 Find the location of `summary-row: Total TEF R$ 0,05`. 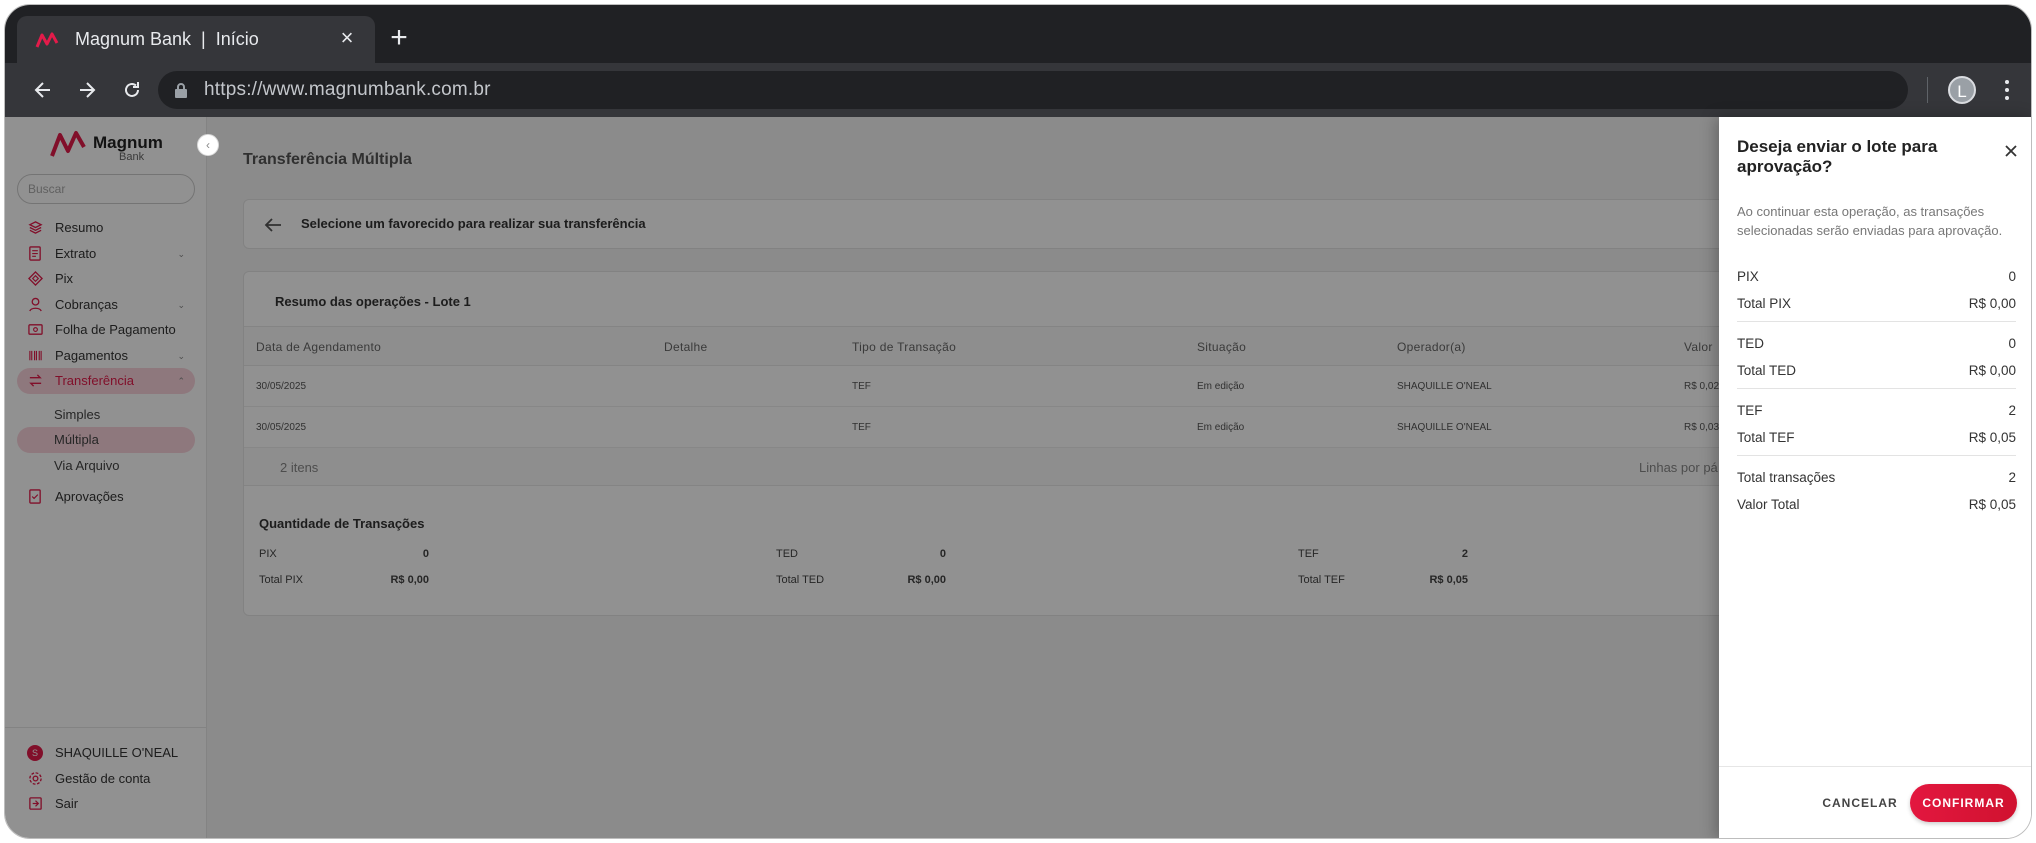

summary-row: Total TEF R$ 0,05 is located at coordinates (1876, 438).